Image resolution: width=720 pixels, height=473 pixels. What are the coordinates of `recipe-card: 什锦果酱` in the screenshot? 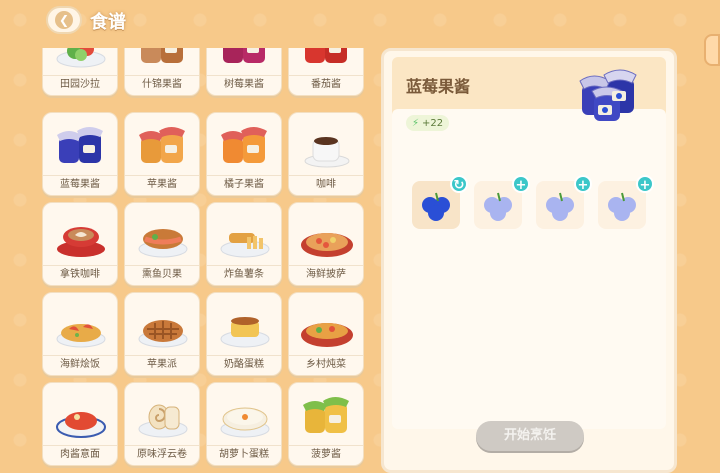 It's located at (162, 72).